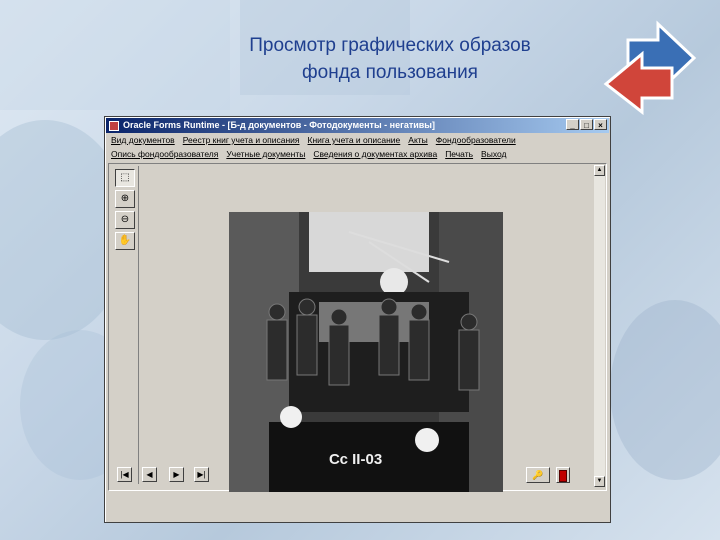 This screenshot has height=540, width=720. I want to click on pan-hand-icon: ✋, so click(125, 241).